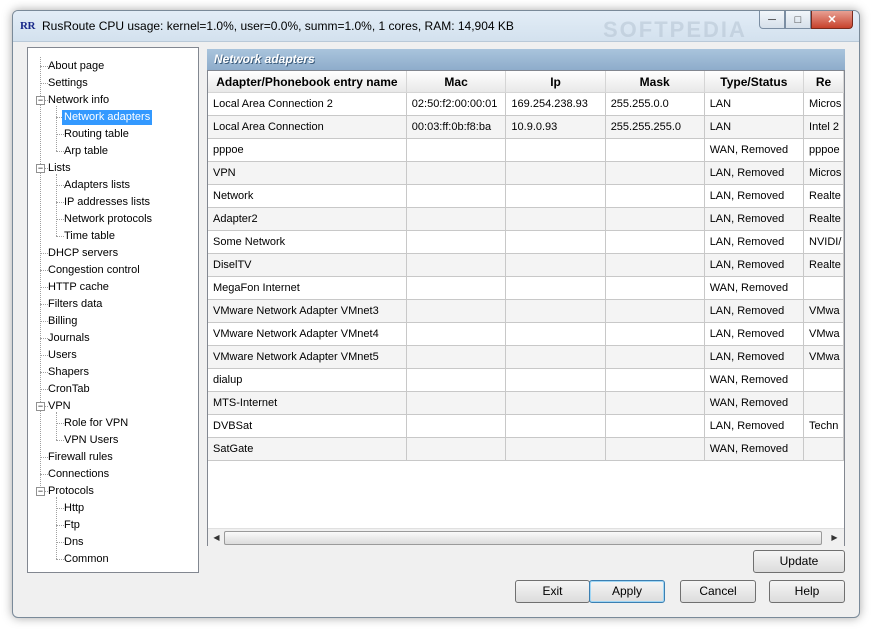  Describe the element at coordinates (834, 537) in the screenshot. I see `scroll-right-icon: ▶` at that location.